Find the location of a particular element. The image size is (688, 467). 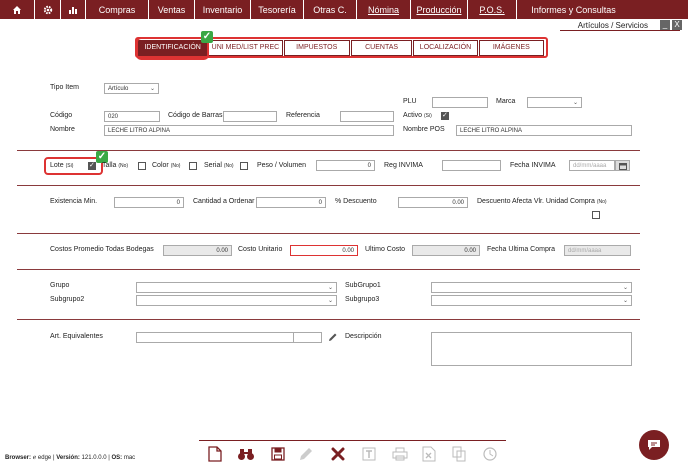

plu-input is located at coordinates (460, 102).